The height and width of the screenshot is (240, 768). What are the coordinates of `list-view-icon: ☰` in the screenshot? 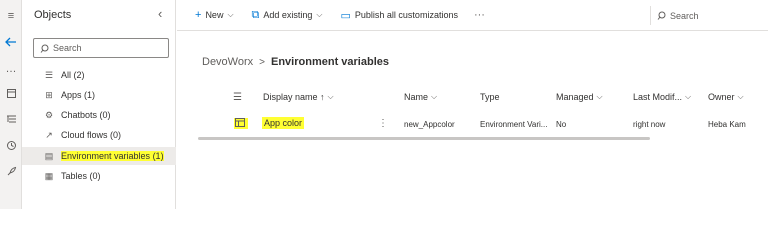 It's located at (237, 97).